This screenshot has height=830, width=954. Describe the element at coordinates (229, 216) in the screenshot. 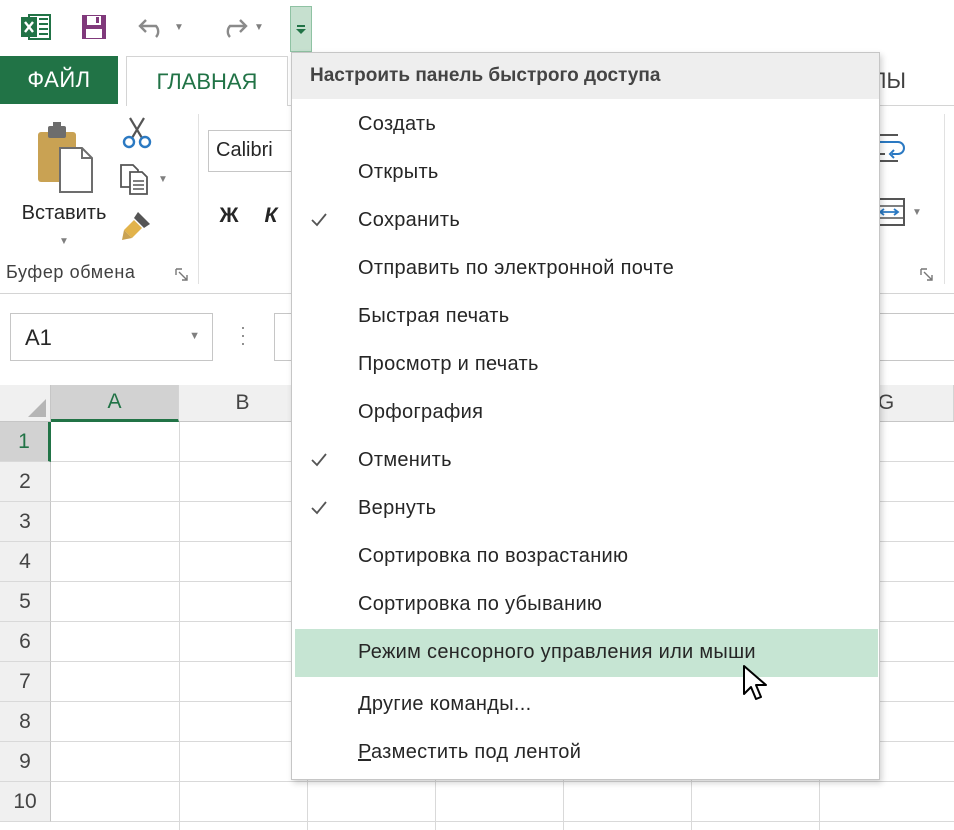

I see `bold-button: Ж` at that location.